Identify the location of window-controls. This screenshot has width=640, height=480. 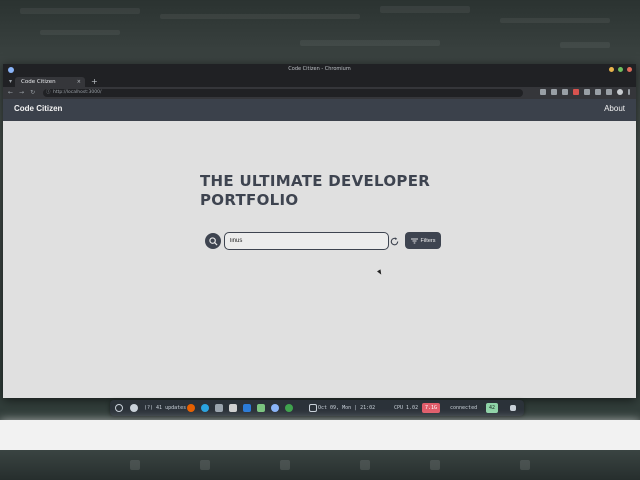
(620, 69).